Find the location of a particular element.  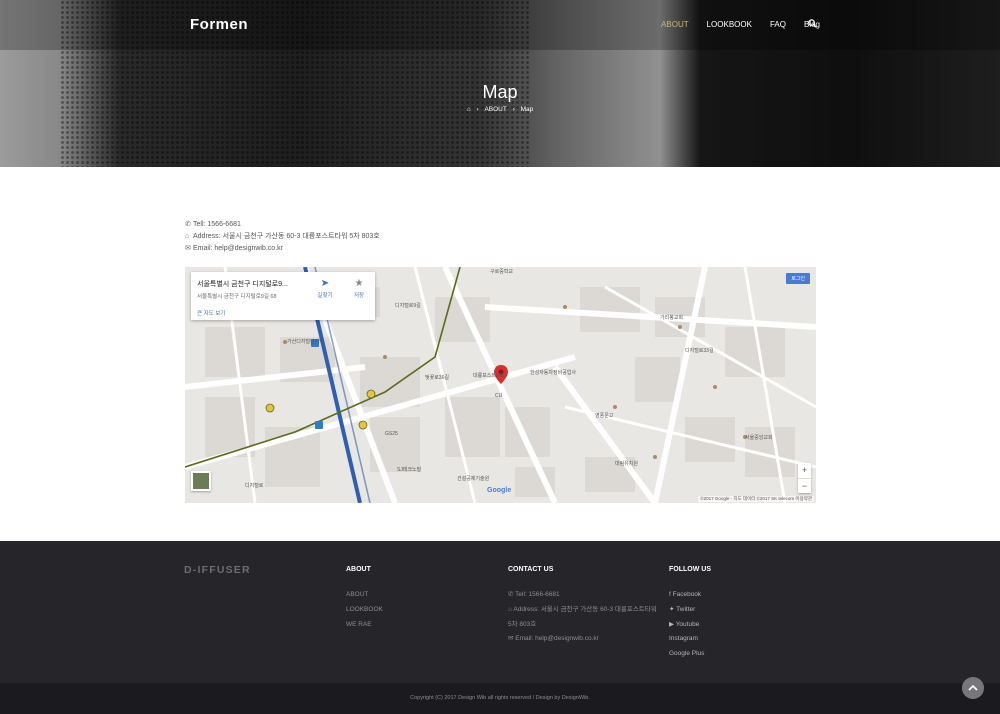

menu-item-lookbook: LOOKBOOK is located at coordinates (729, 24).